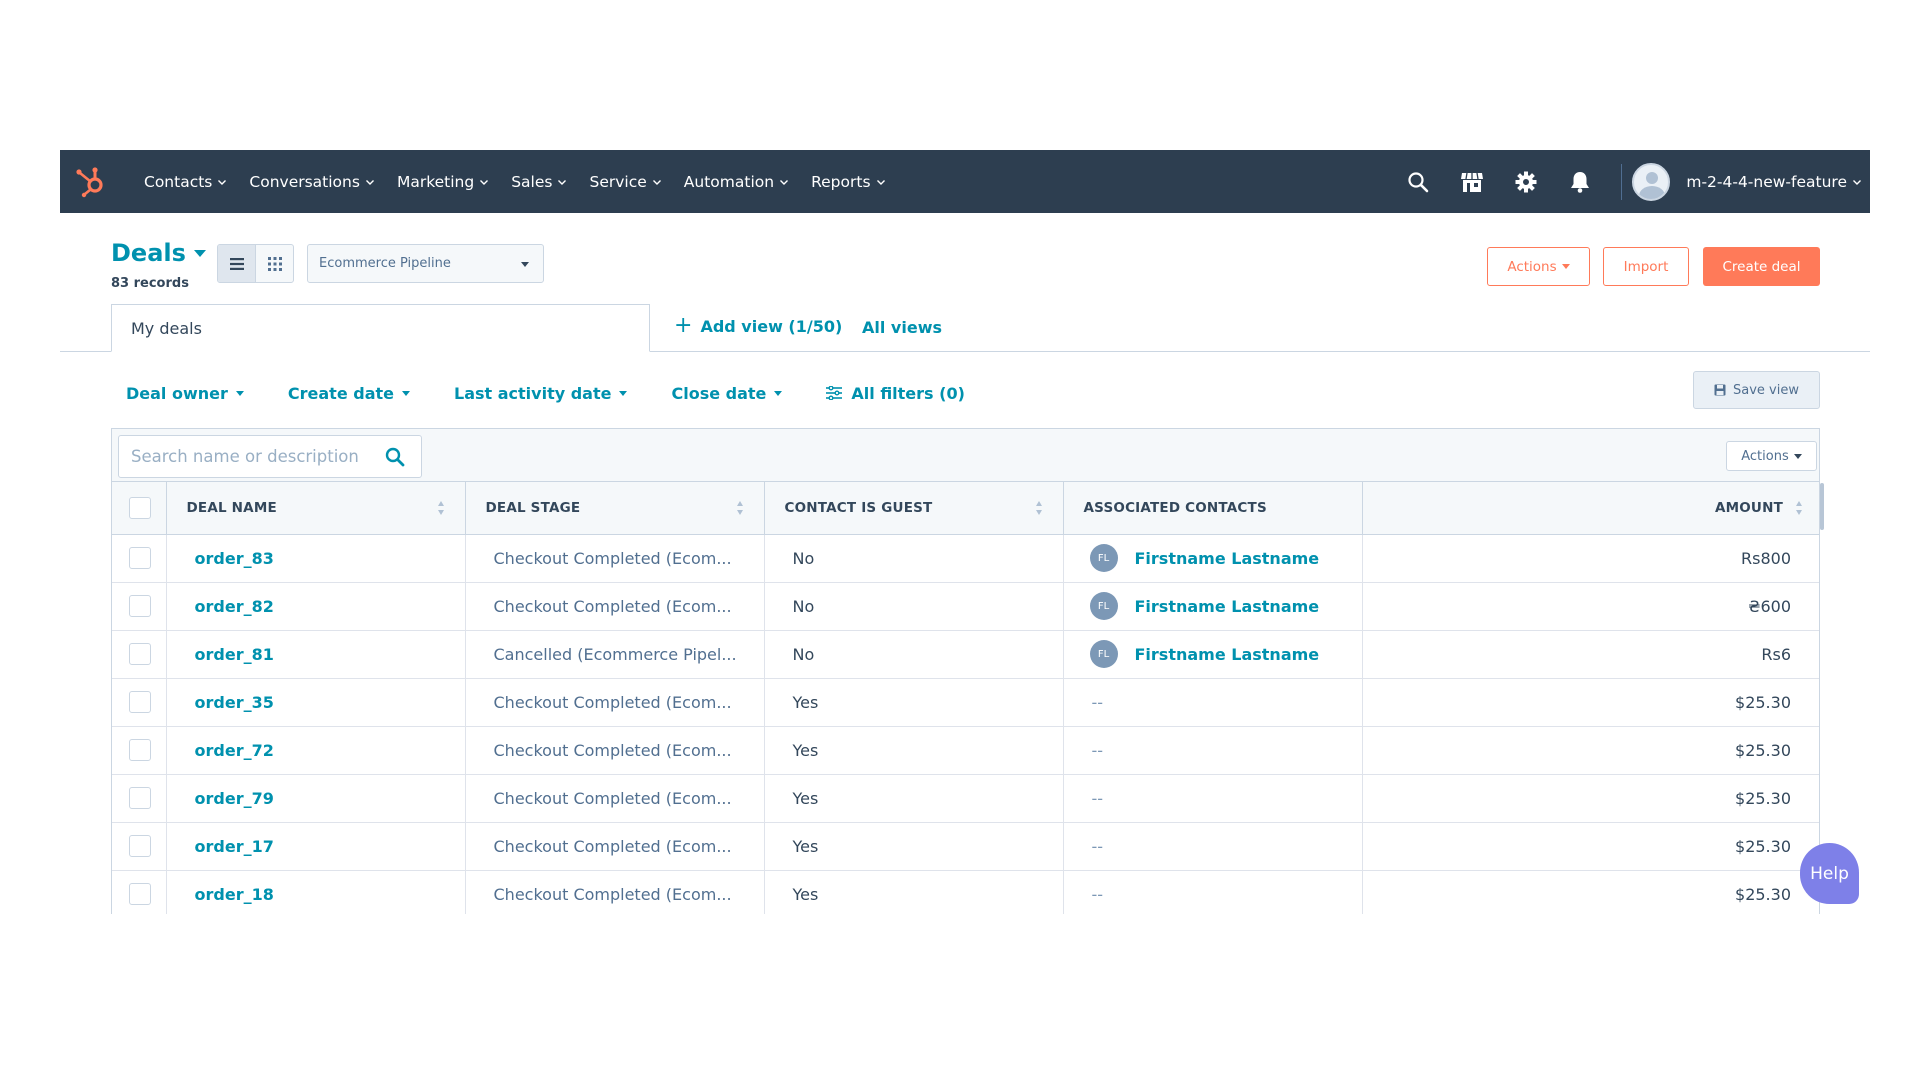 Image resolution: width=1920 pixels, height=1080 pixels. Describe the element at coordinates (234, 606) in the screenshot. I see `deal-name-link: order_82` at that location.